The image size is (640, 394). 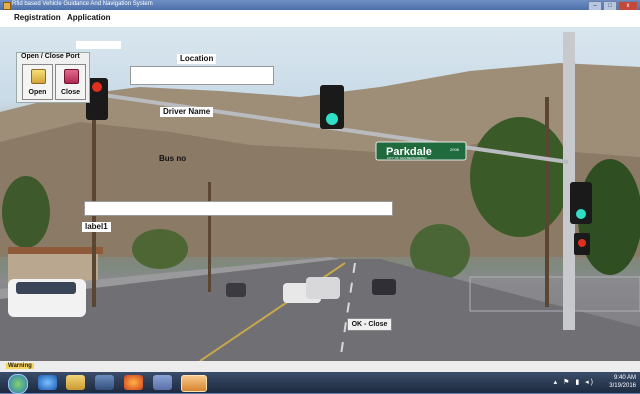 What do you see at coordinates (323, 288) in the screenshot?
I see `suv` at bounding box center [323, 288].